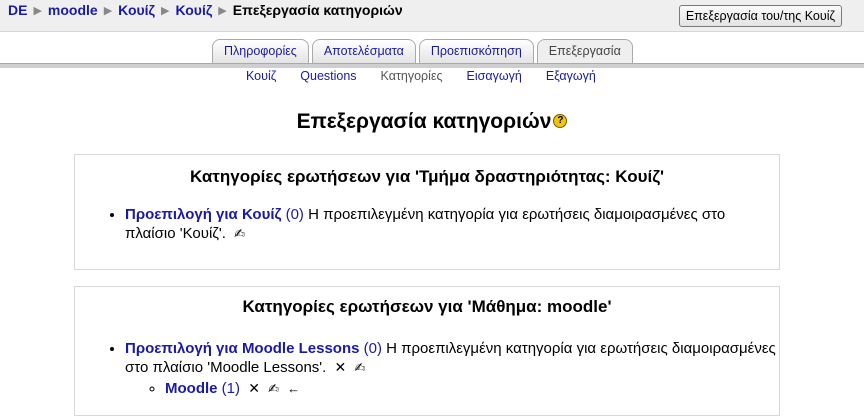 The height and width of the screenshot is (416, 864). Describe the element at coordinates (363, 51) in the screenshot. I see `tab-results: Αποτελέσματα` at that location.